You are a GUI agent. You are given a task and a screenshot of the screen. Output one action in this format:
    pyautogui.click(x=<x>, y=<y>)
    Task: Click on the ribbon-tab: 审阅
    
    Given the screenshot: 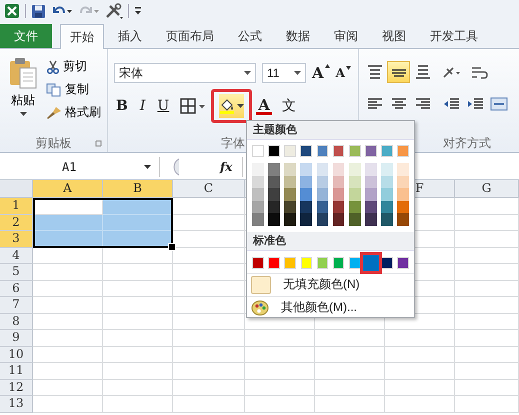 What is the action you would take?
    pyautogui.click(x=346, y=36)
    